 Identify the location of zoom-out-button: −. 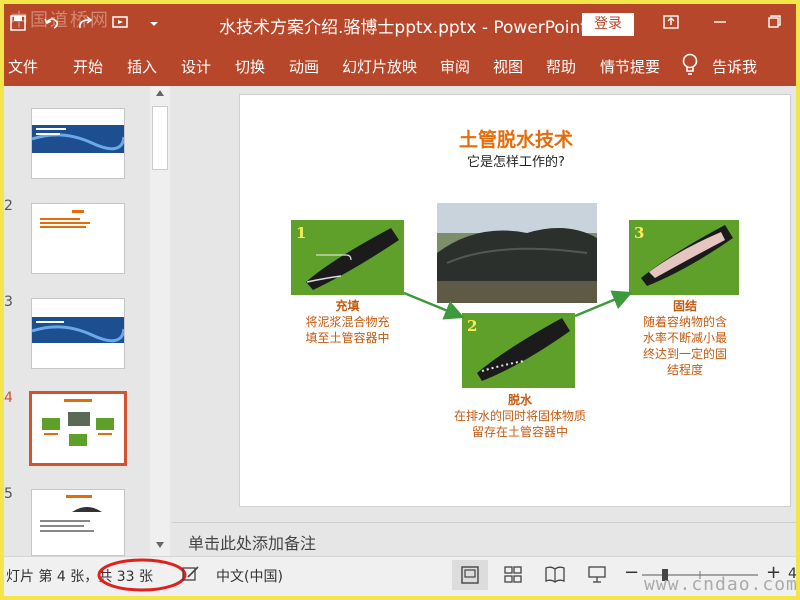
(631, 572).